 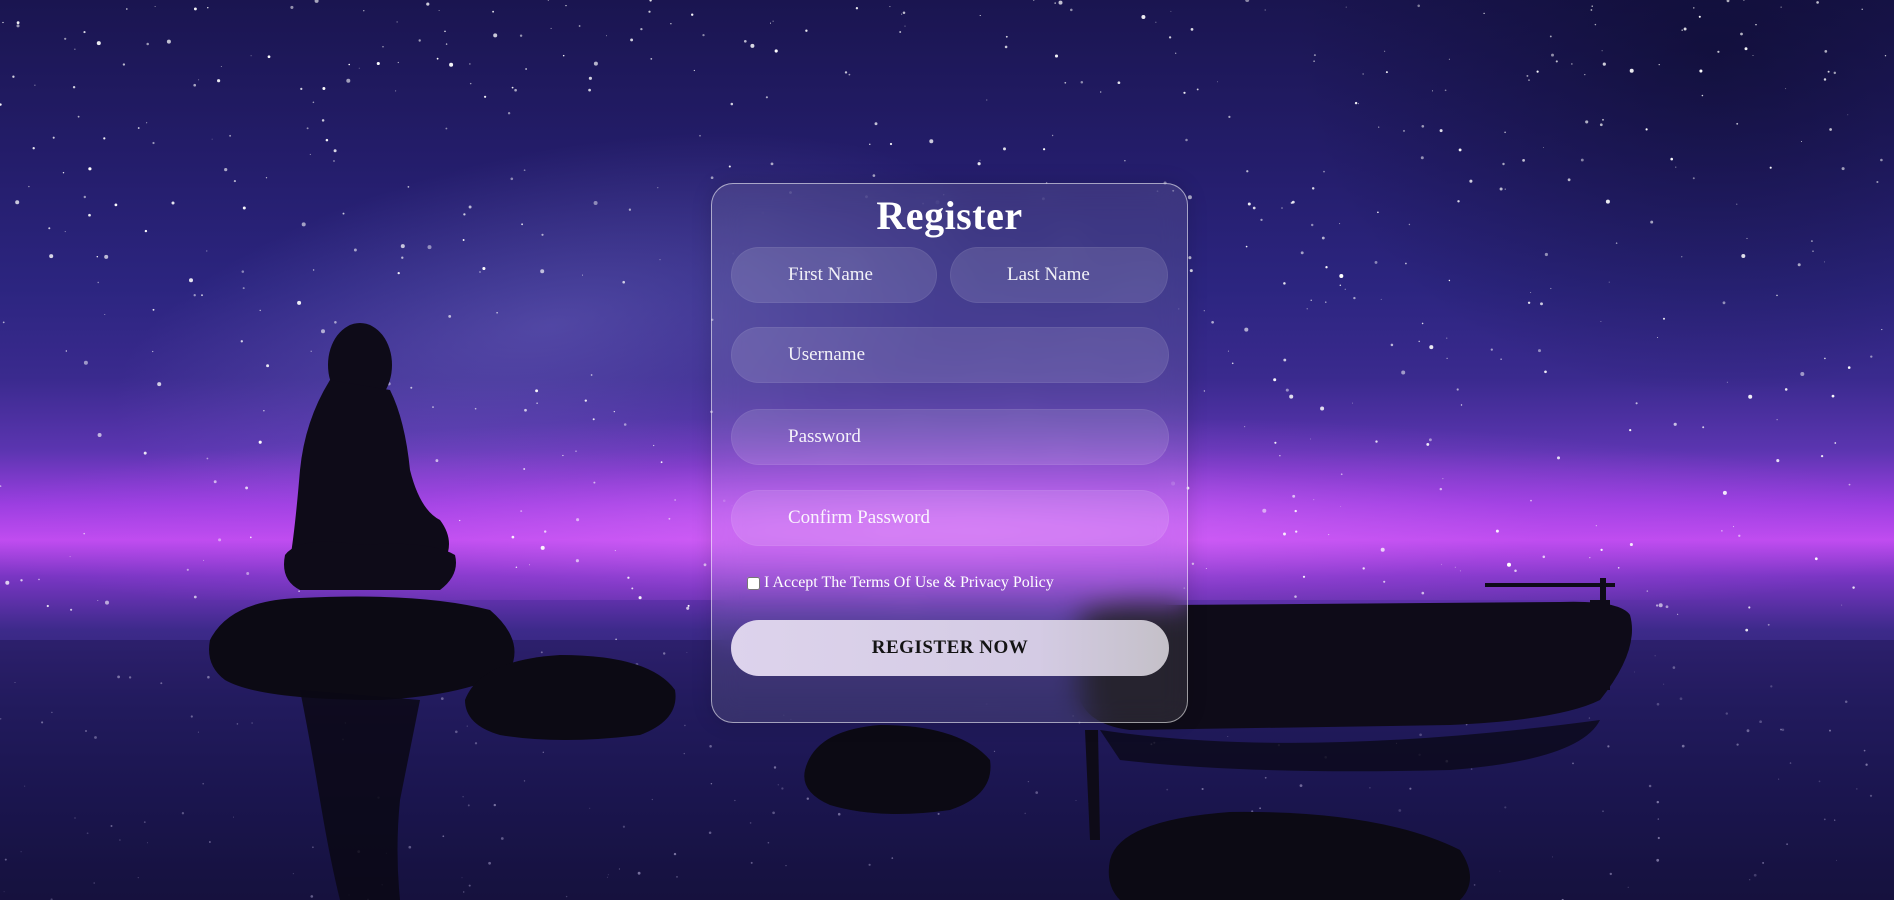 I want to click on password-input, so click(x=950, y=437).